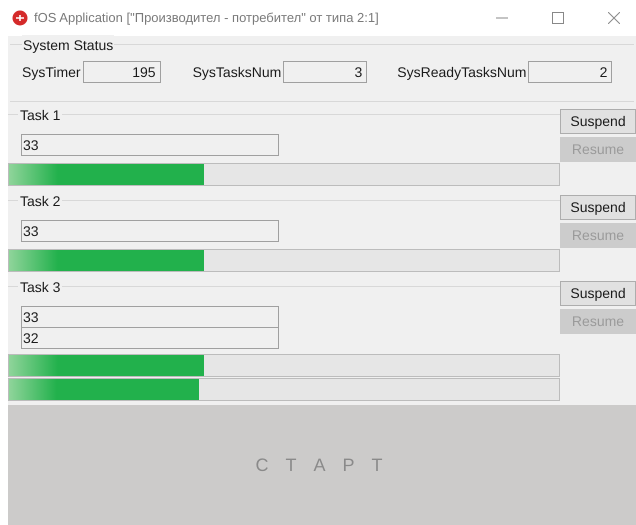 This screenshot has width=636, height=525. Describe the element at coordinates (150, 338) in the screenshot. I see `value-field: 32` at that location.